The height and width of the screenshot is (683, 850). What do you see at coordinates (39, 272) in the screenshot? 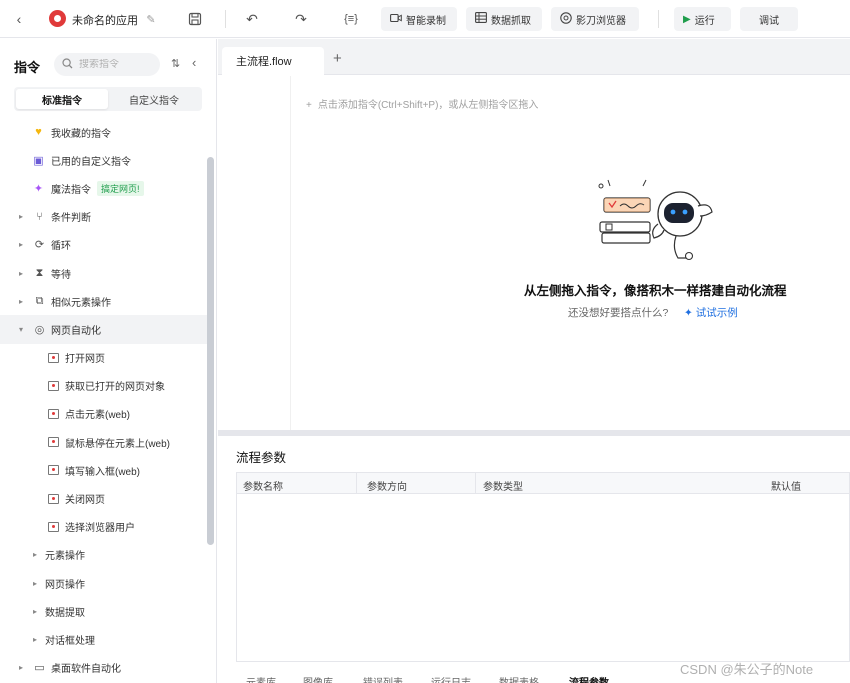
I see `hourglass-icon: ⧗` at bounding box center [39, 272].